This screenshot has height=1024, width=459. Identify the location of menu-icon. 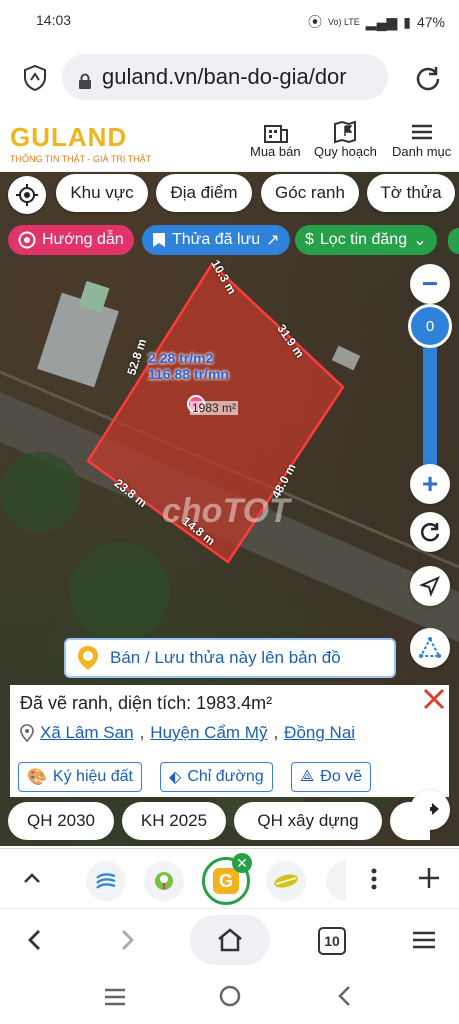
(421, 132).